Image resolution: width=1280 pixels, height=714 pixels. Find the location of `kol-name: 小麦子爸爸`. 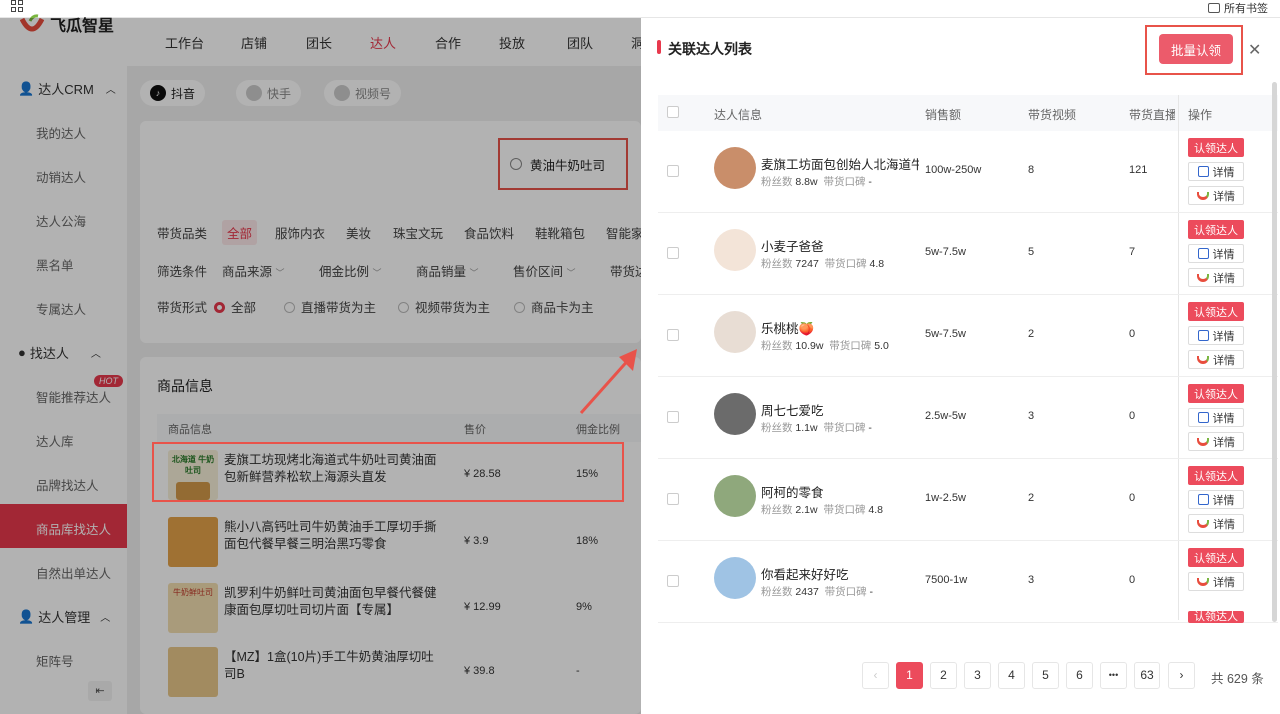

kol-name: 小麦子爸爸 is located at coordinates (840, 245).